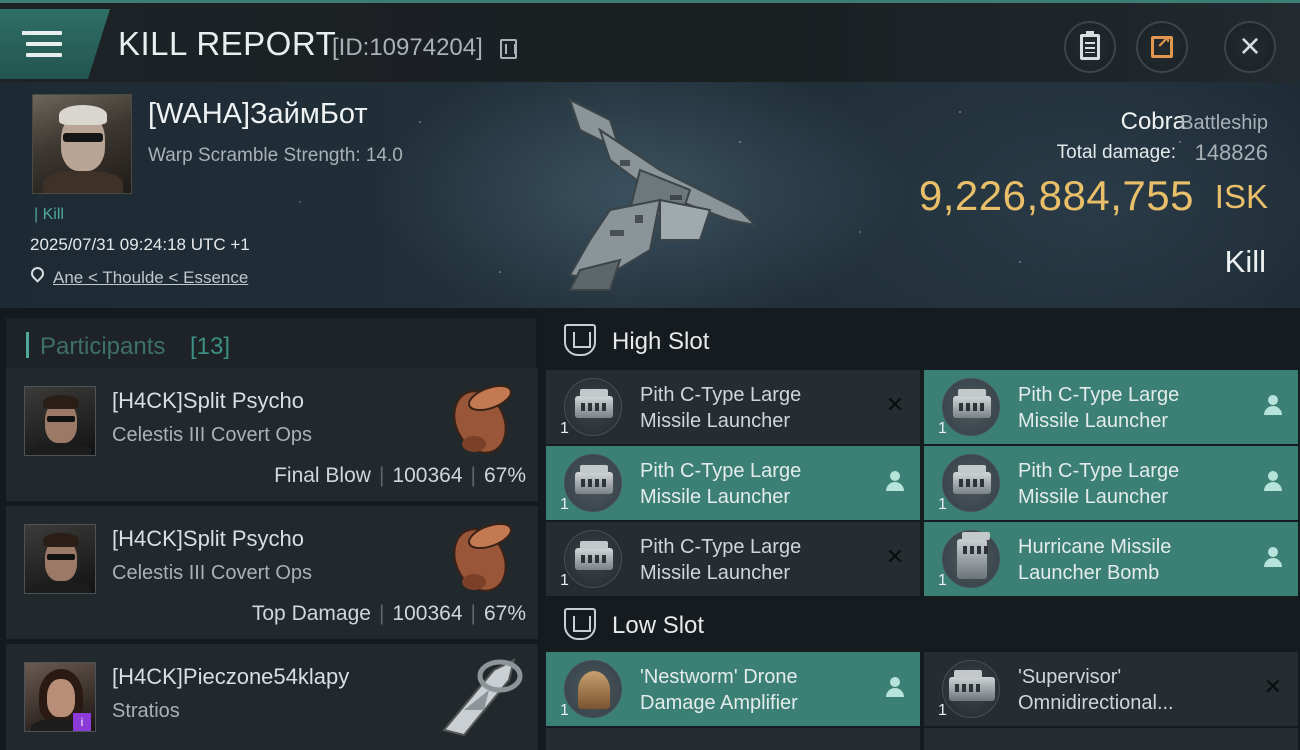 Image resolution: width=1300 pixels, height=750 pixels. I want to click on drone-amplifier-icon, so click(593, 689).